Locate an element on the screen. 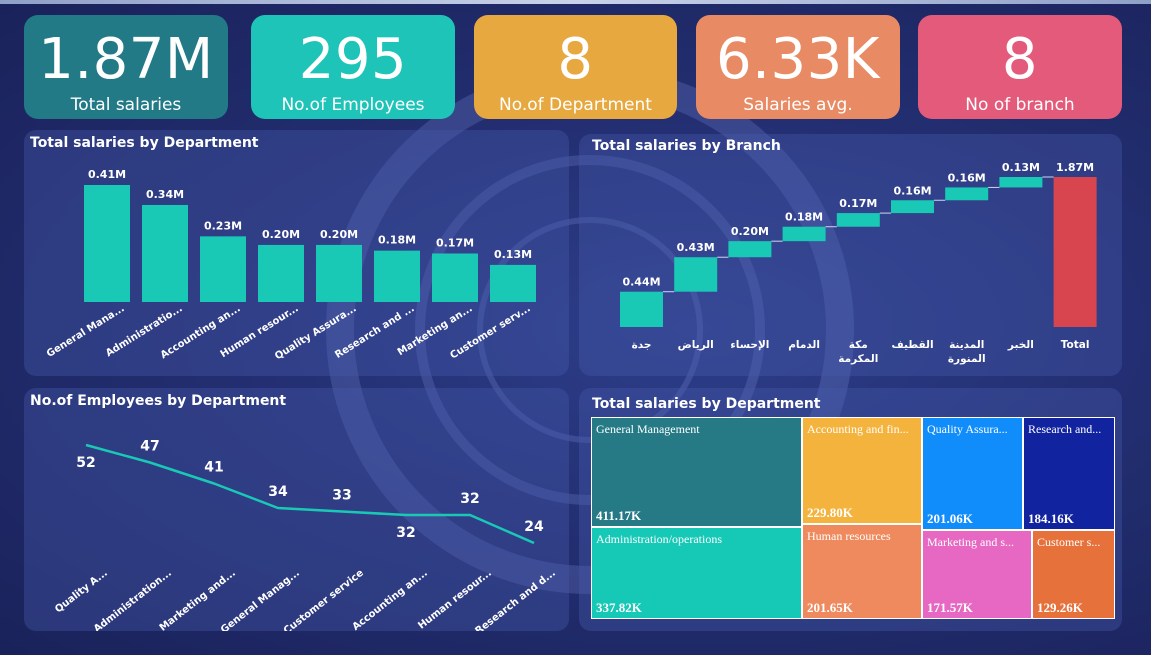 The height and width of the screenshot is (655, 1151). treemap-tile: Accounting and fin... 229.80K is located at coordinates (862, 470).